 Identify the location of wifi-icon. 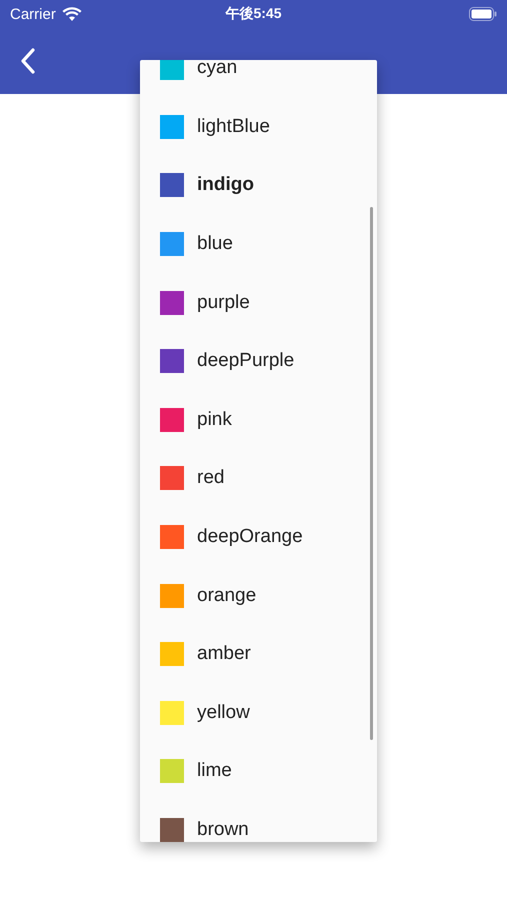
(72, 14).